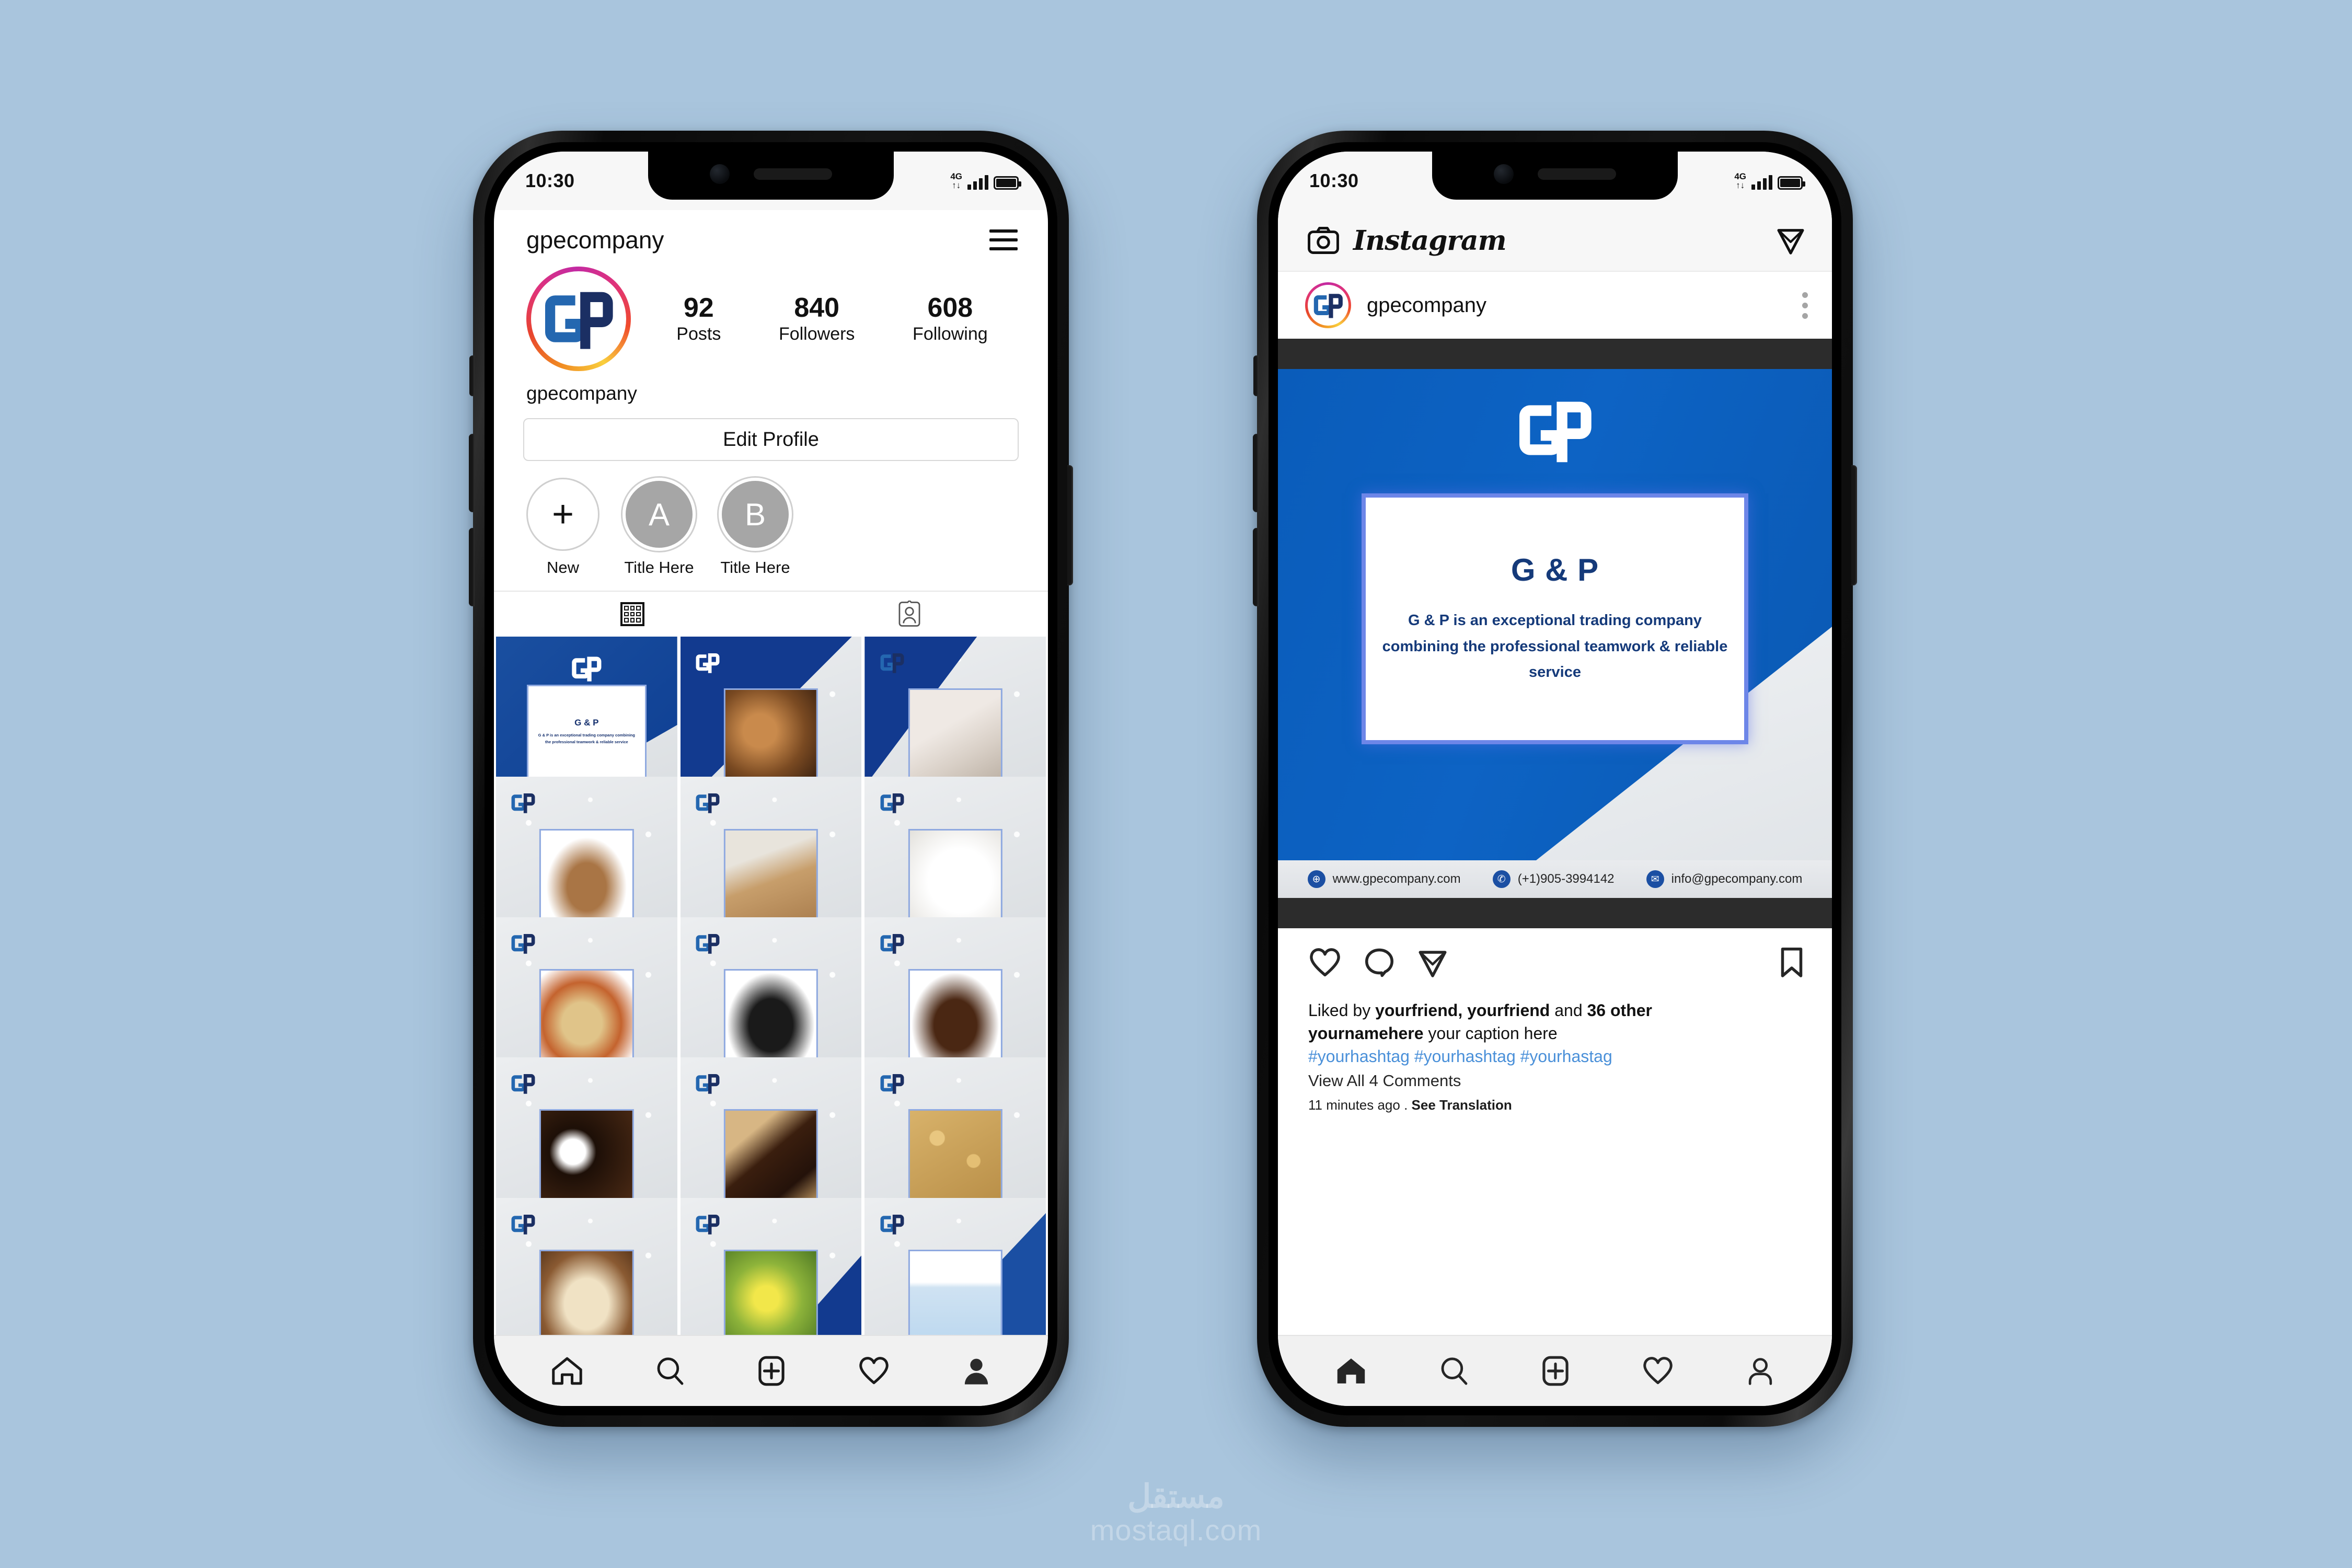 This screenshot has width=2352, height=1568. What do you see at coordinates (1790, 240) in the screenshot?
I see `direct-message-icon` at bounding box center [1790, 240].